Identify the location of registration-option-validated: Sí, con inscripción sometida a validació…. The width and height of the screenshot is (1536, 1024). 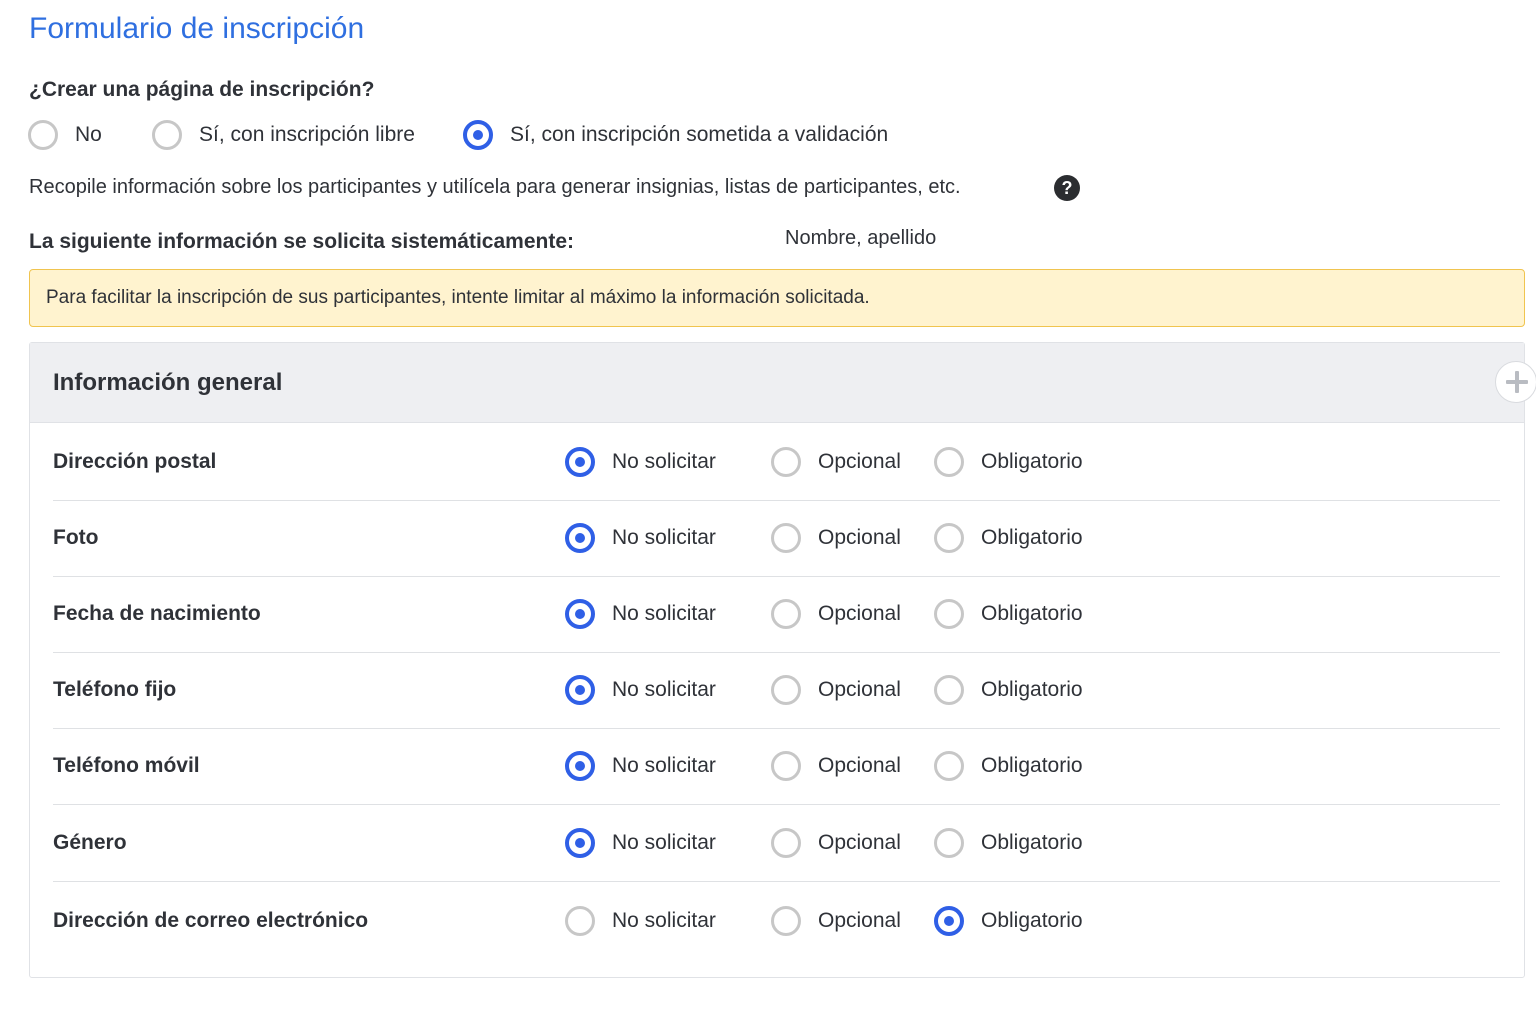
(675, 135).